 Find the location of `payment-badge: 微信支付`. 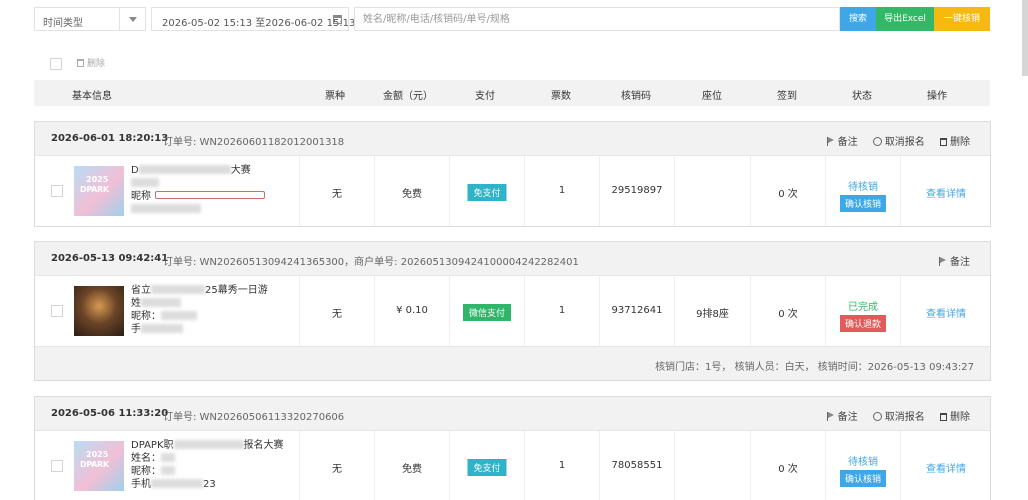

payment-badge: 微信支付 is located at coordinates (487, 312).